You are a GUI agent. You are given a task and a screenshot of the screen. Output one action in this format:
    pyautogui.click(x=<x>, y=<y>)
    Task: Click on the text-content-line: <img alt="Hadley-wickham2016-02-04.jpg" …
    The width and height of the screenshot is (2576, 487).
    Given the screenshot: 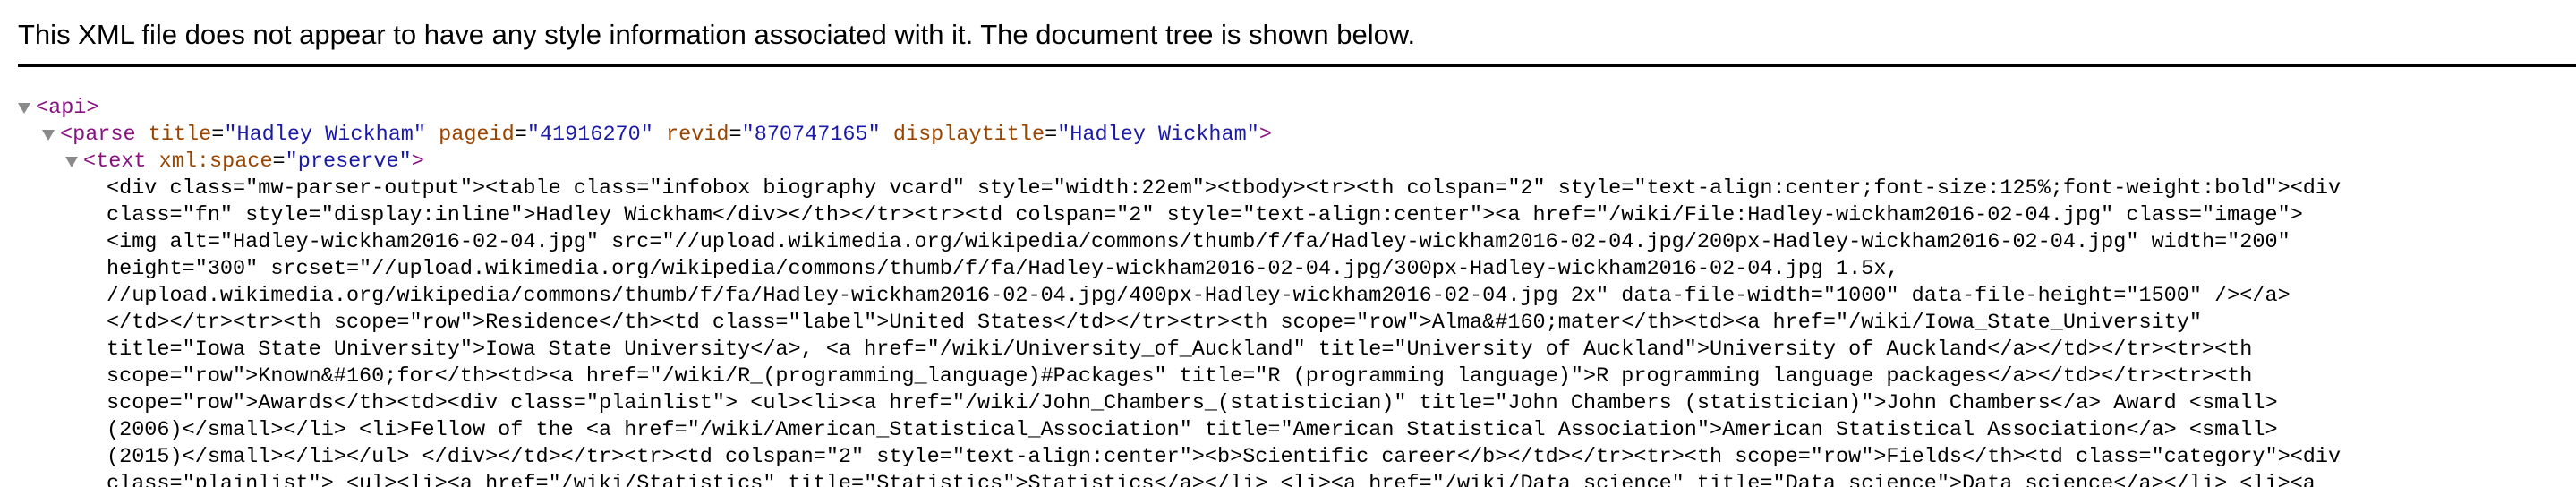 What is the action you would take?
    pyautogui.click(x=1198, y=242)
    